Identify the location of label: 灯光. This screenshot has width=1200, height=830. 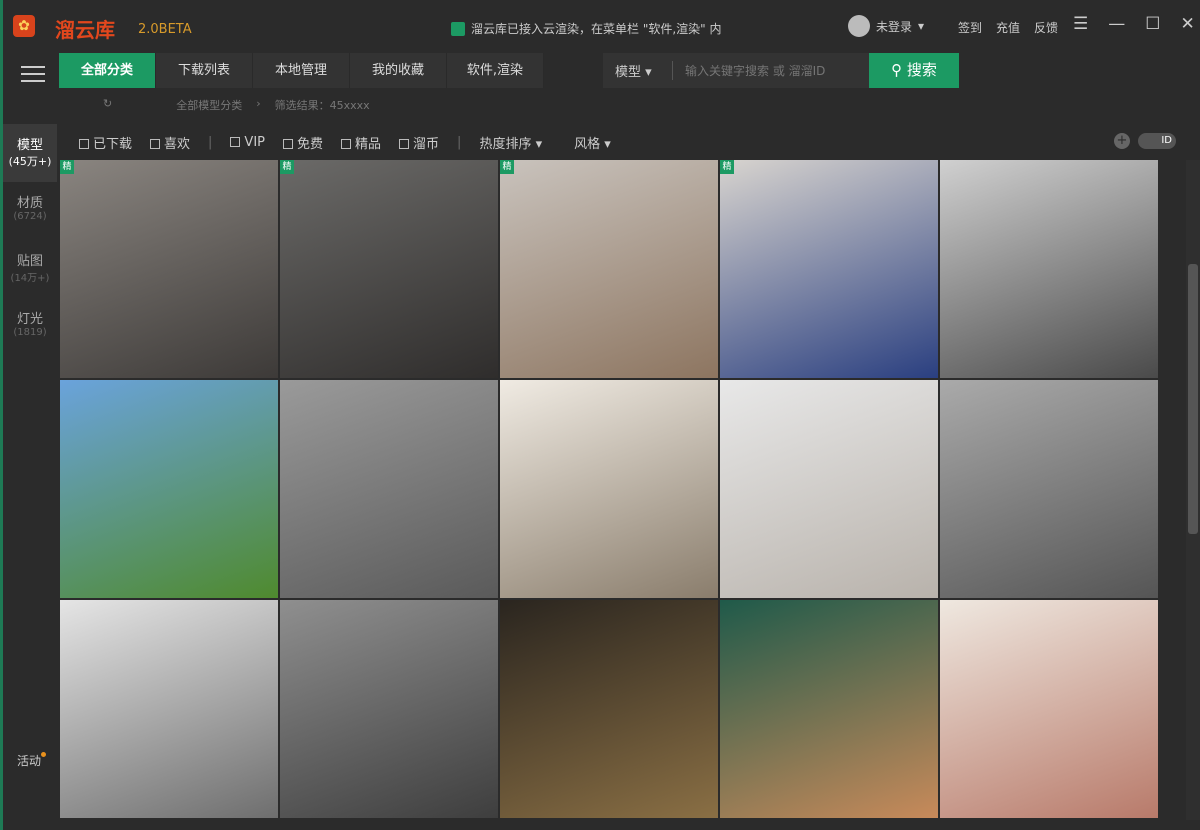
(29, 319).